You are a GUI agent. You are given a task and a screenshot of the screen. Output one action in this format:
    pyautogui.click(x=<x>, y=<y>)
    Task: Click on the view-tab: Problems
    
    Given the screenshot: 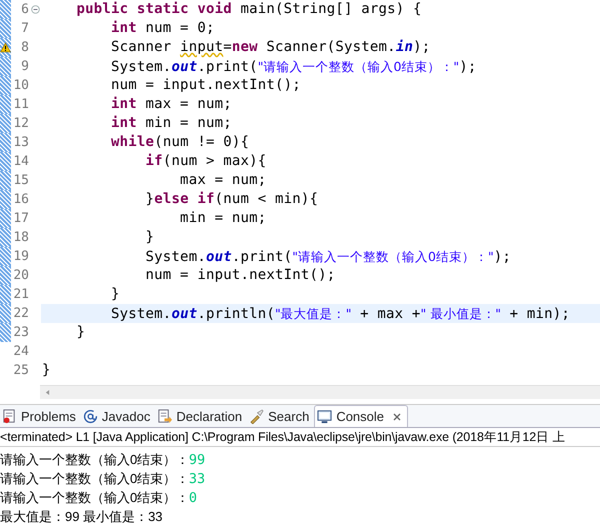 What is the action you would take?
    pyautogui.click(x=40, y=416)
    